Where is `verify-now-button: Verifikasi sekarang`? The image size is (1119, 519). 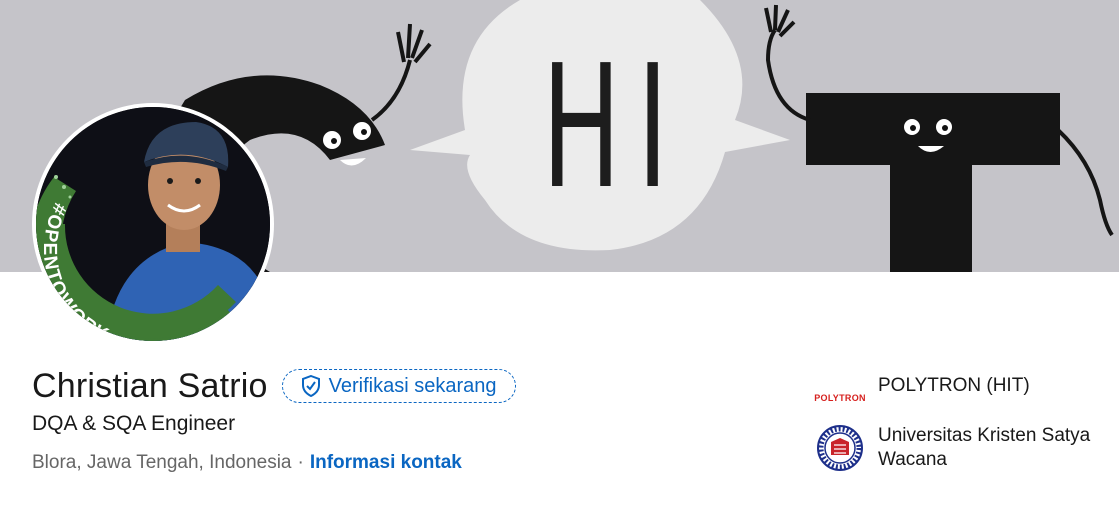 verify-now-button: Verifikasi sekarang is located at coordinates (398, 386).